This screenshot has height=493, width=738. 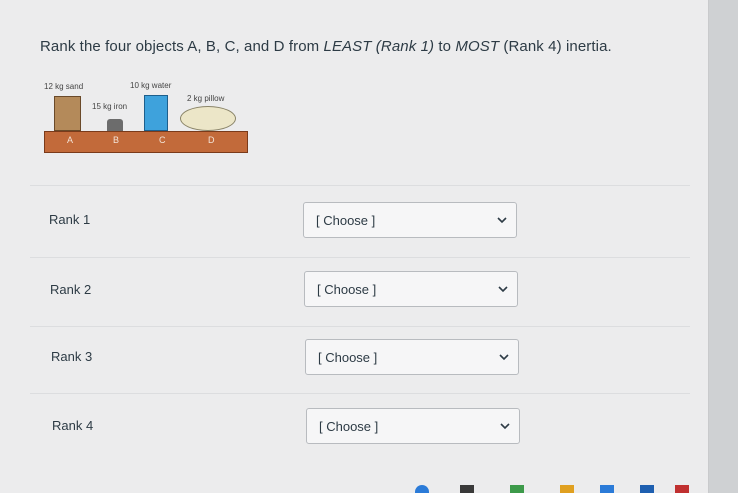 I want to click on pillow, so click(x=208, y=118).